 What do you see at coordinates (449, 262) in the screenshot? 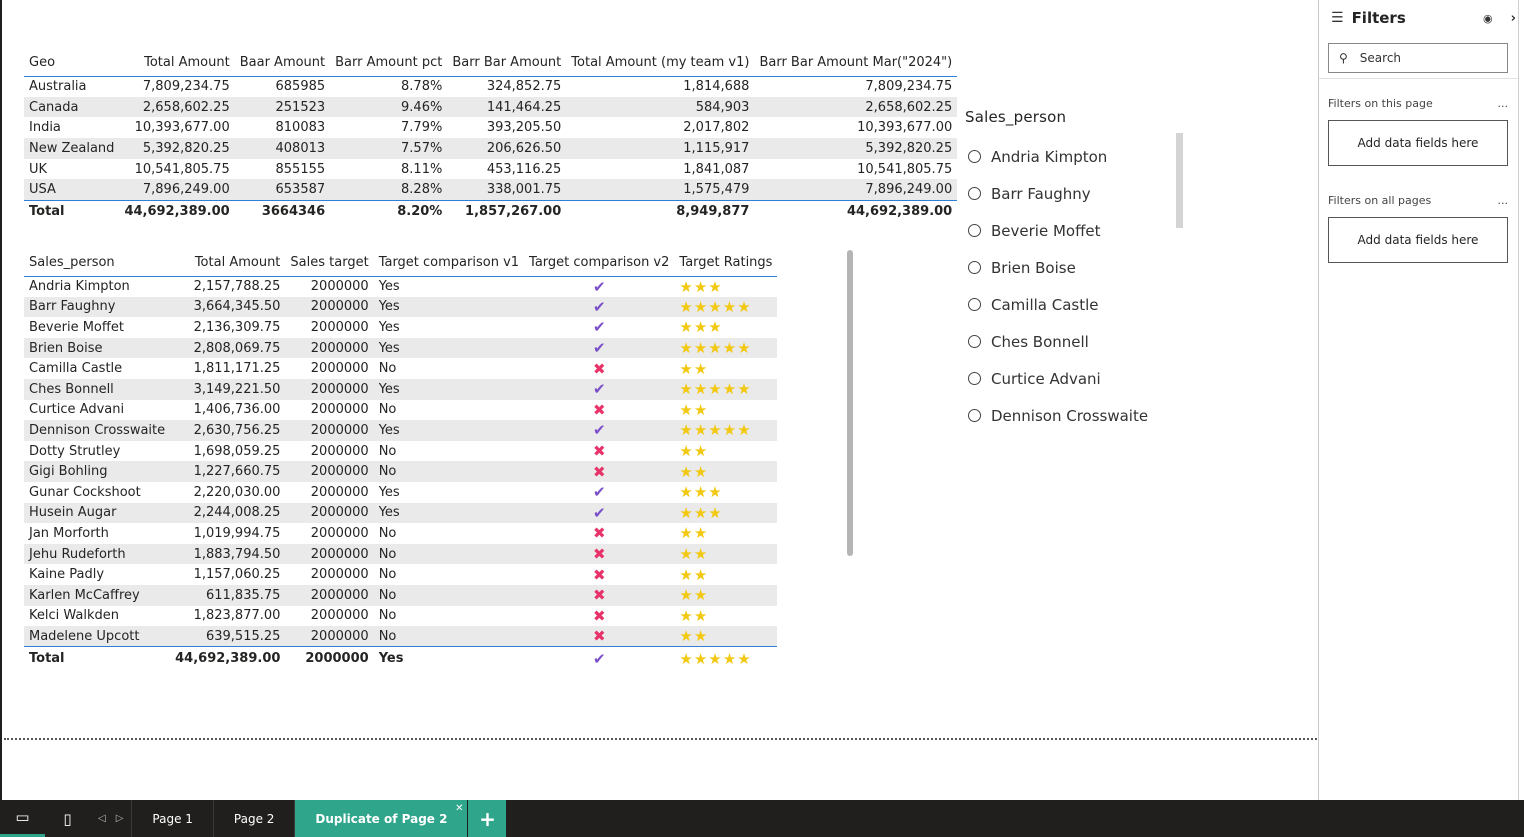
I see `column-header: Target comparison v1` at bounding box center [449, 262].